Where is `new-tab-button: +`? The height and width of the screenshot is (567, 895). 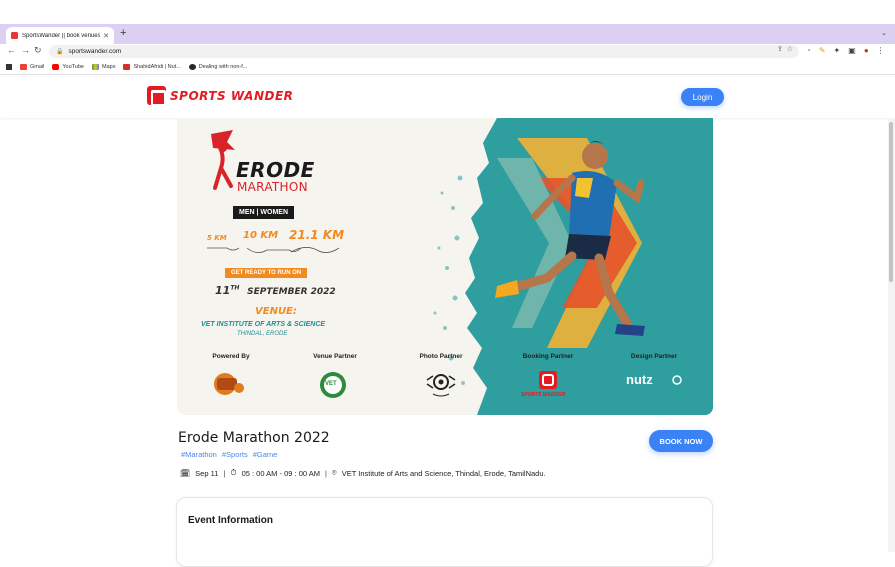
new-tab-button: + is located at coordinates (123, 33).